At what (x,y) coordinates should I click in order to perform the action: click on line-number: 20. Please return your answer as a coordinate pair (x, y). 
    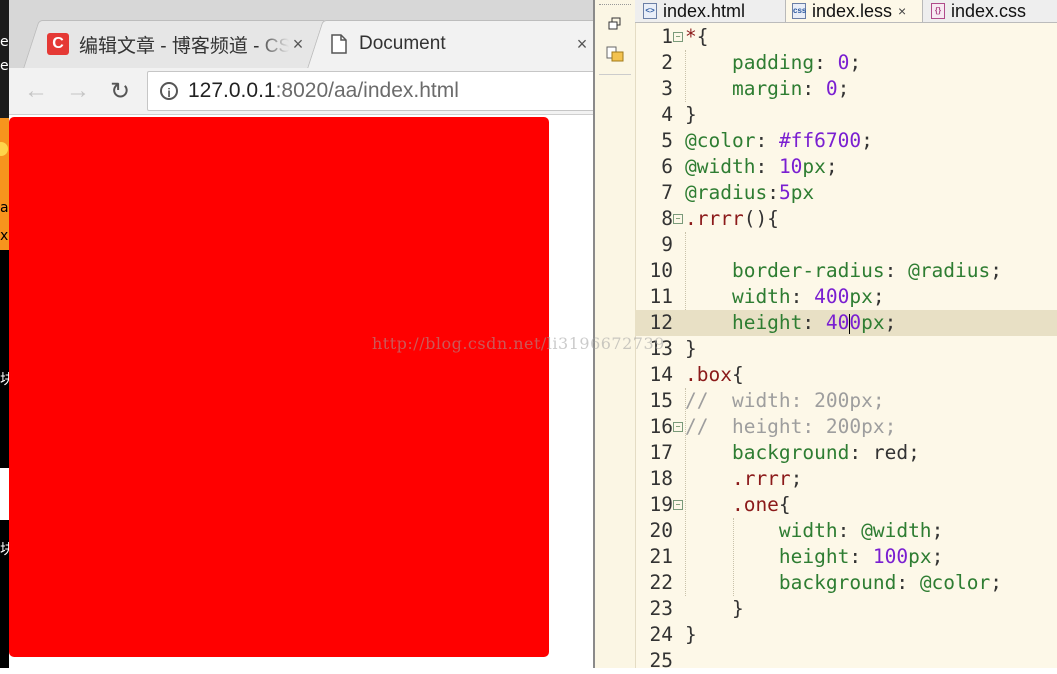
    Looking at the image, I should click on (661, 530).